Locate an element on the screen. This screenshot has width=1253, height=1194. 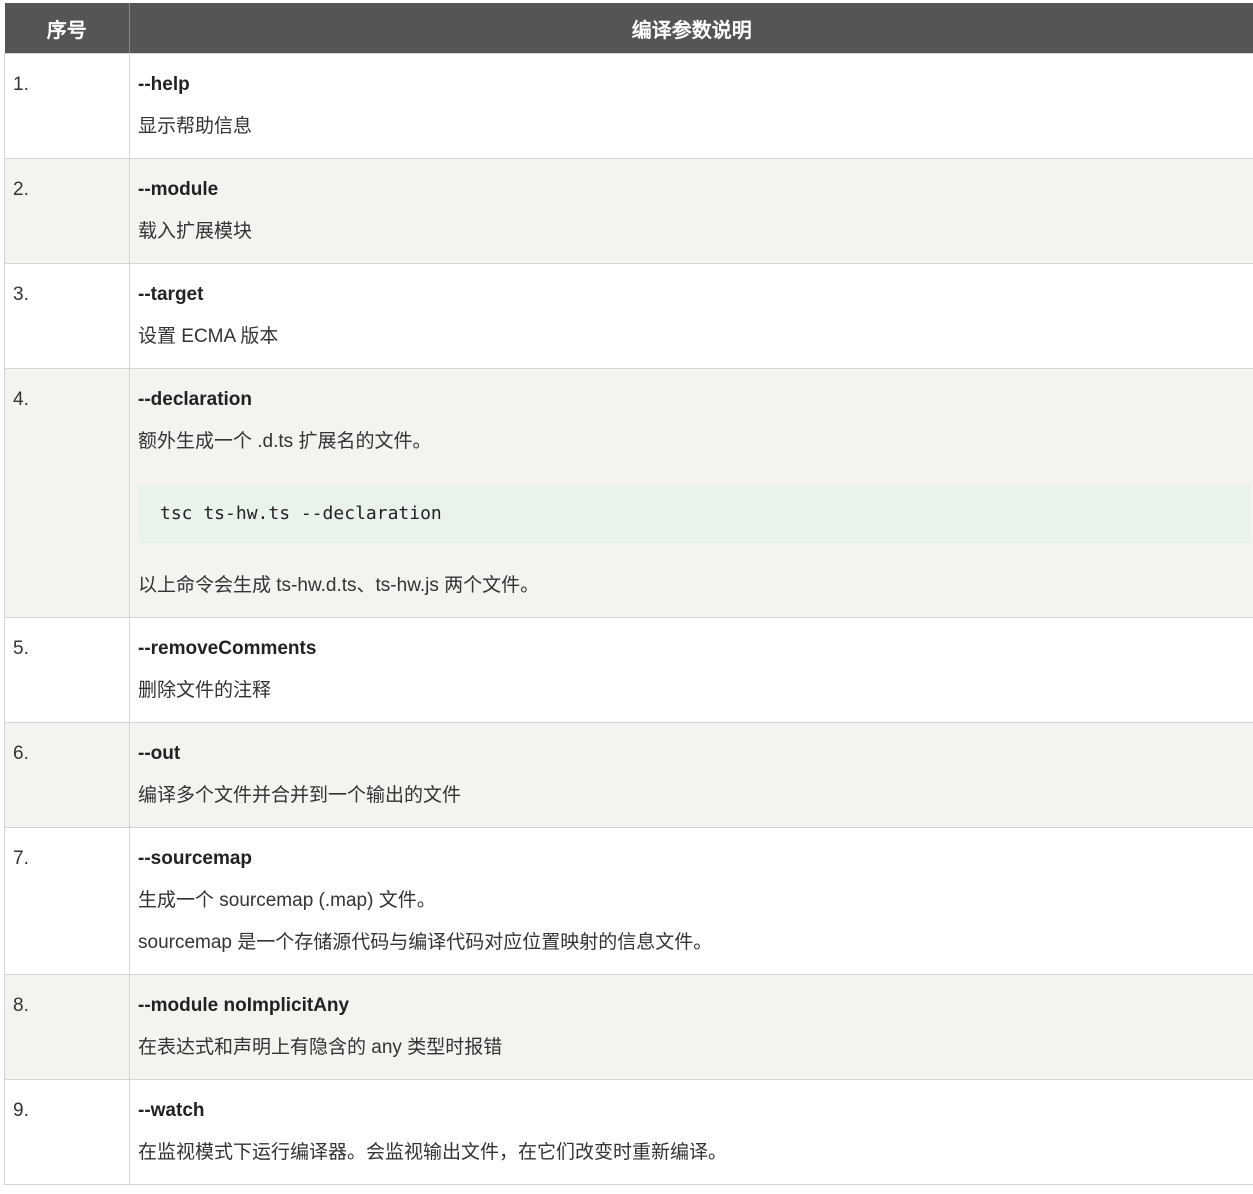
option-name: --module noImplicitAny is located at coordinates (244, 1005).